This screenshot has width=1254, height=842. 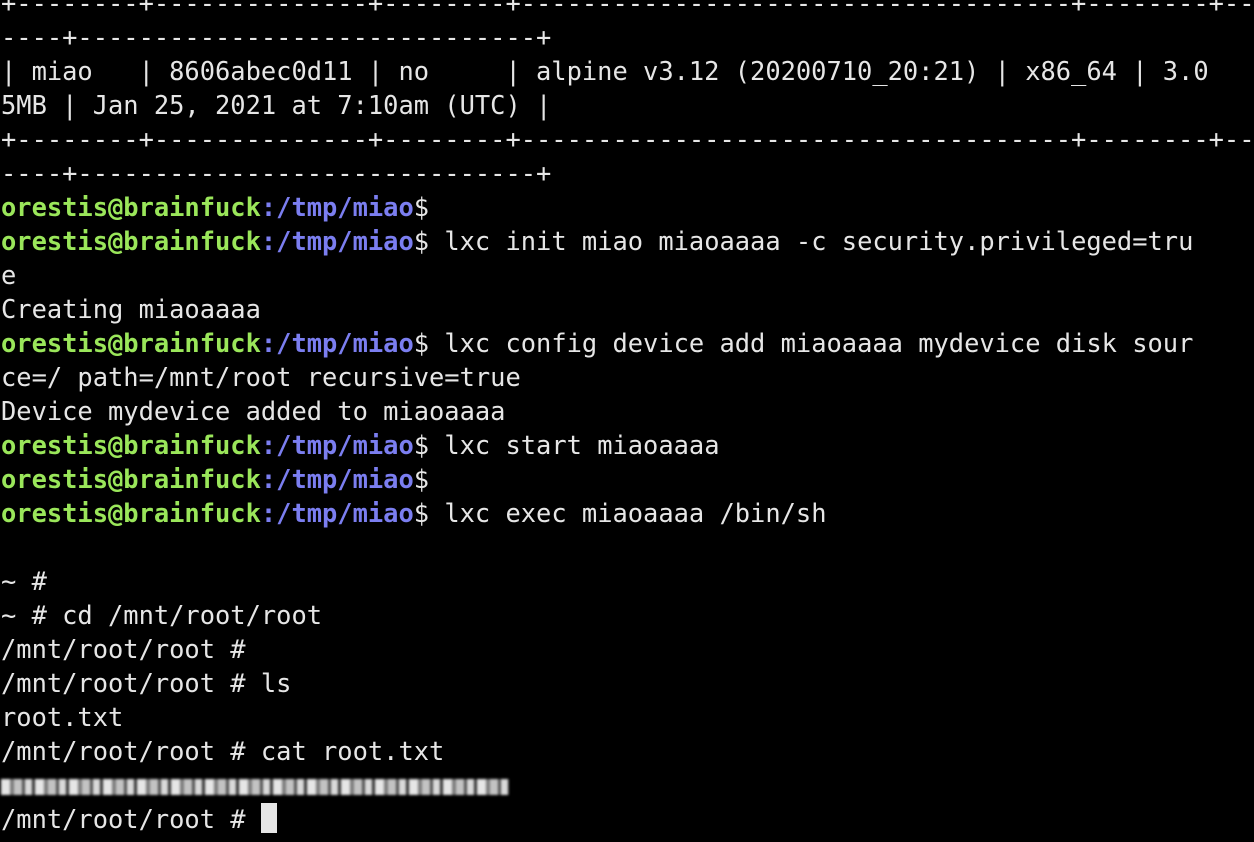 I want to click on shell-line: /mnt/root/root # cat root.txt, so click(x=223, y=751).